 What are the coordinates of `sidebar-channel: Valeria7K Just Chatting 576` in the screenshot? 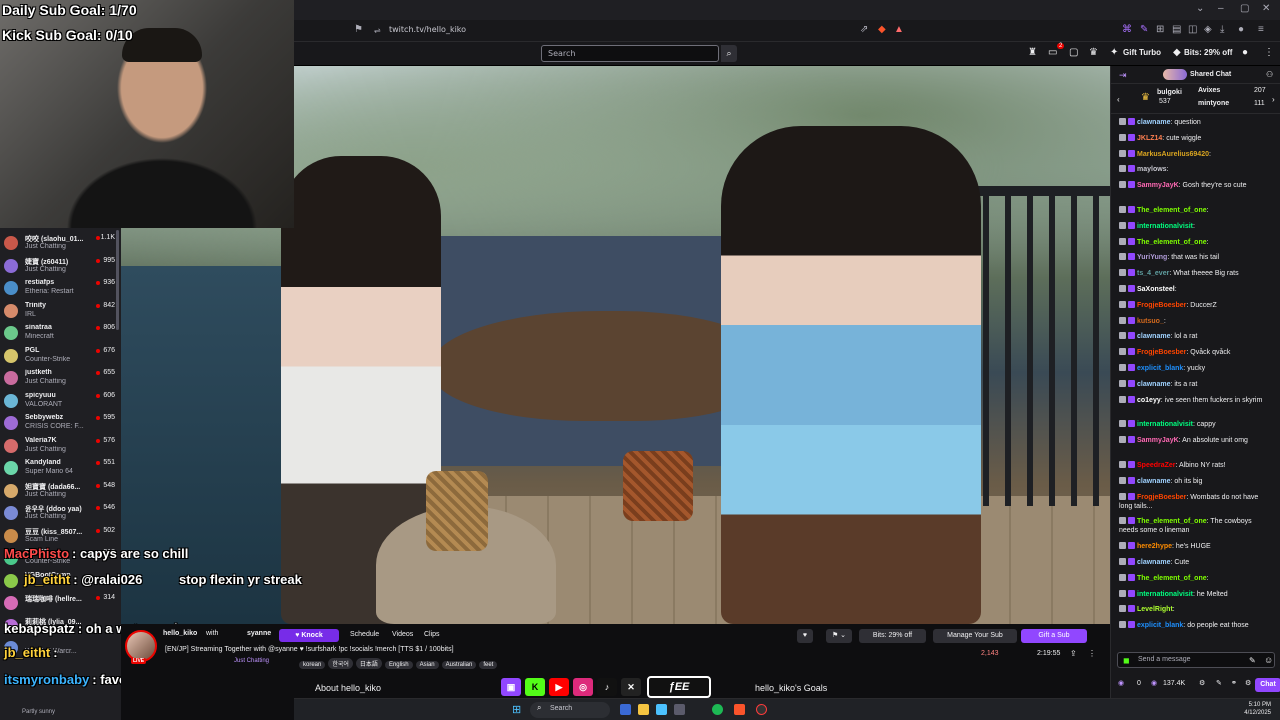 It's located at (60, 446).